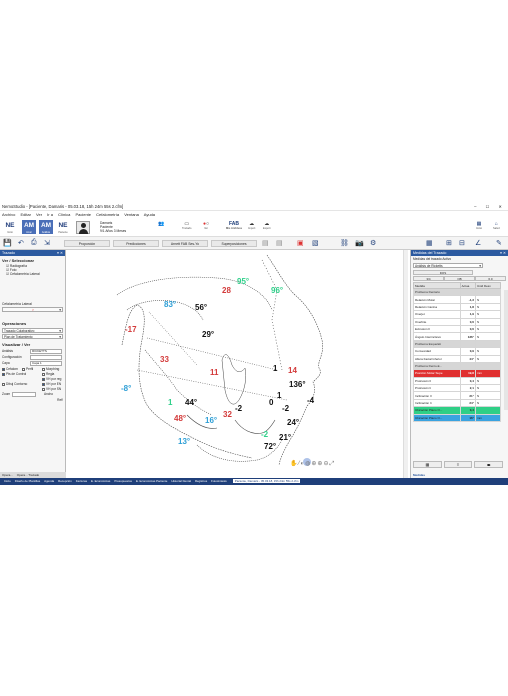 The height and width of the screenshot is (696, 508). I want to click on camera-icon: 📷, so click(359, 243).